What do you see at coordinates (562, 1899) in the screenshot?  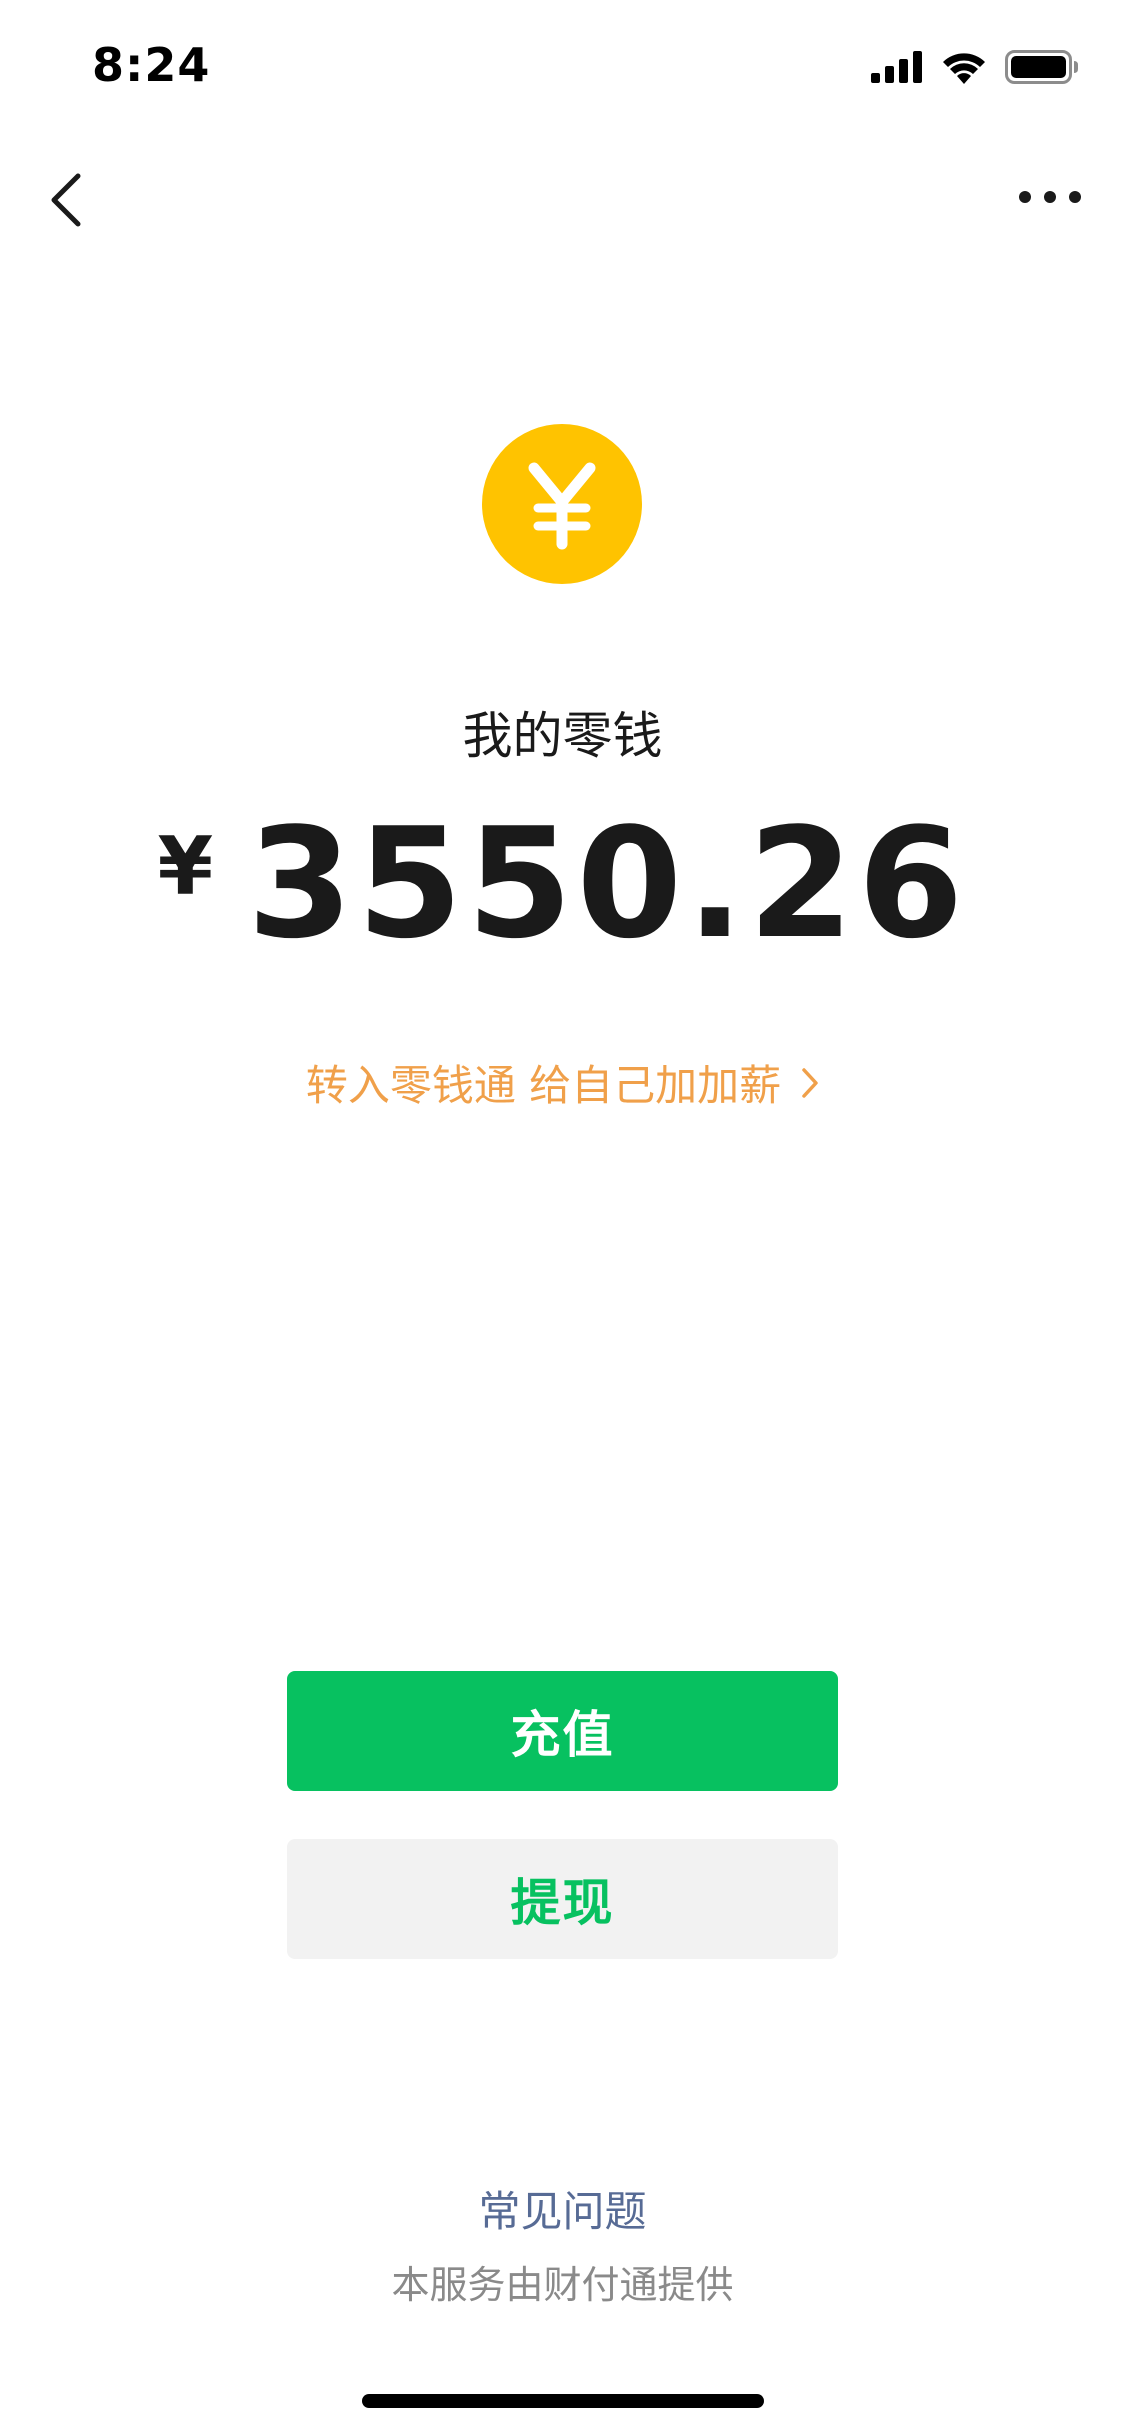 I see `withdraw-button: 提现` at bounding box center [562, 1899].